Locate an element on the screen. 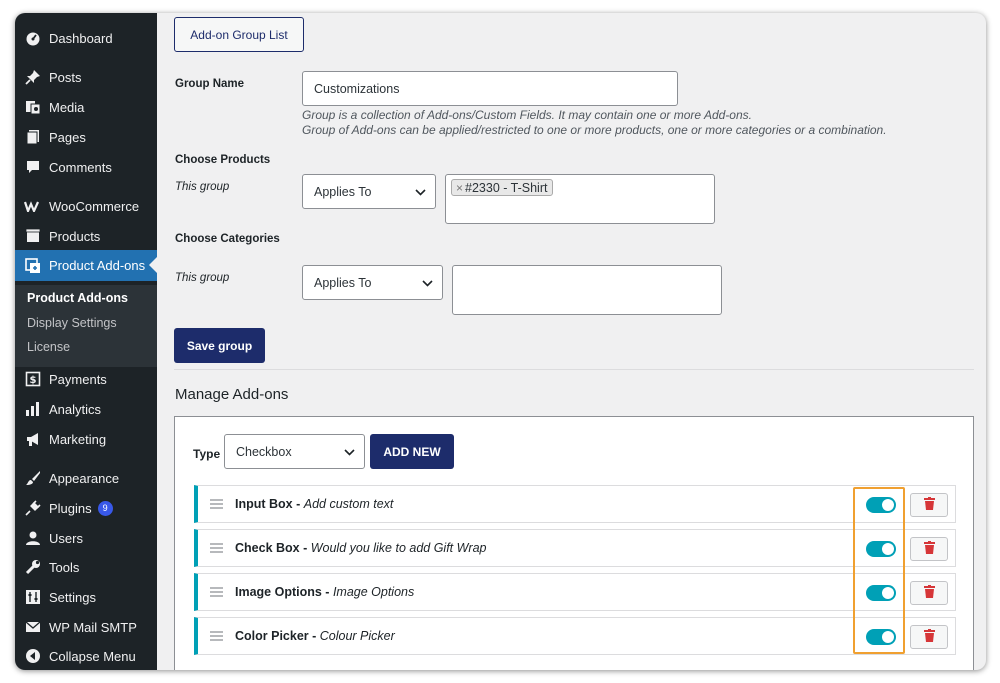  plugins-update-badge: 9 is located at coordinates (105, 508).